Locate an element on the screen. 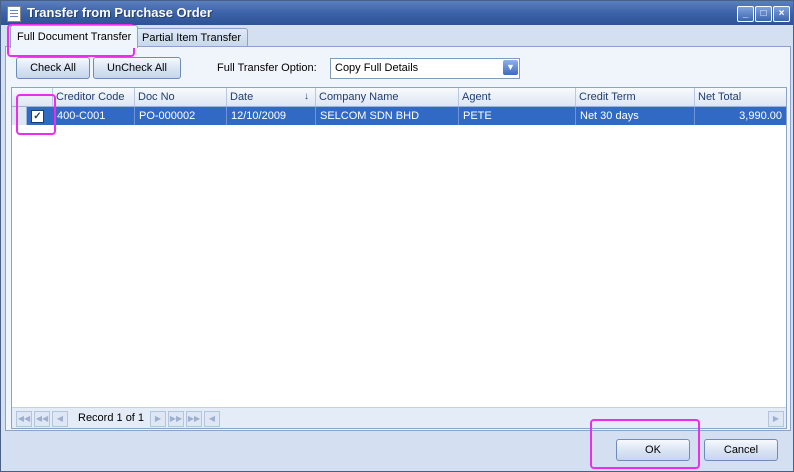 This screenshot has width=794, height=472. header-agent: Agent is located at coordinates (517, 97).